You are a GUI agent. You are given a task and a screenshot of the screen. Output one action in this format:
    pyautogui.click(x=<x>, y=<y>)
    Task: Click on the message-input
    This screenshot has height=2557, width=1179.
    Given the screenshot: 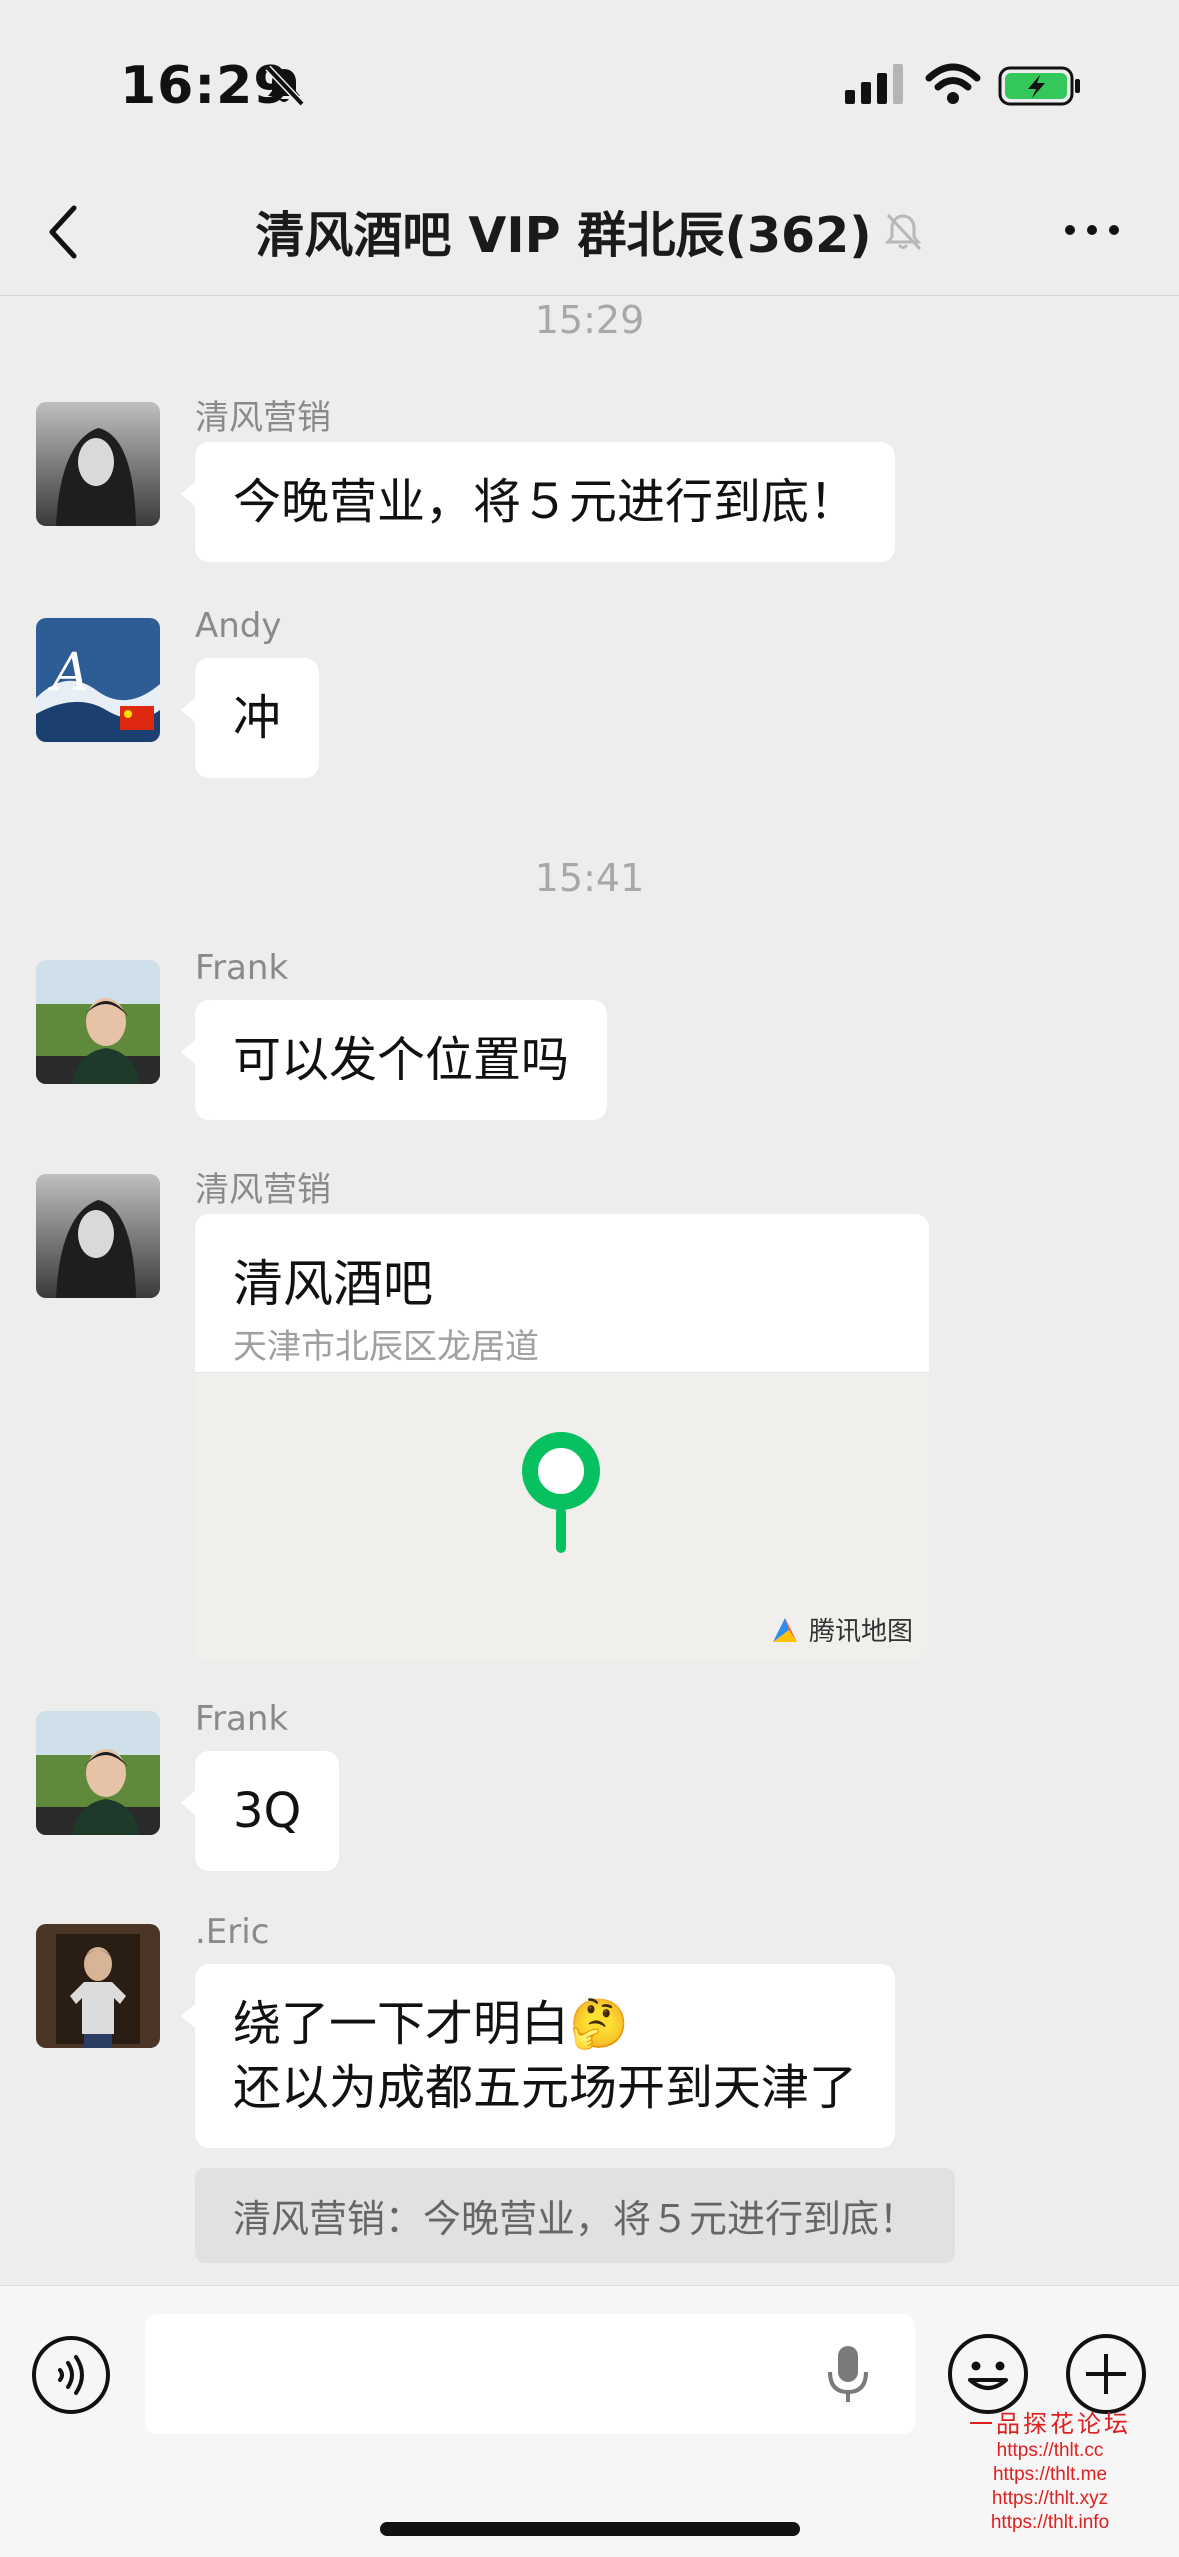 What is the action you would take?
    pyautogui.click(x=530, y=2374)
    